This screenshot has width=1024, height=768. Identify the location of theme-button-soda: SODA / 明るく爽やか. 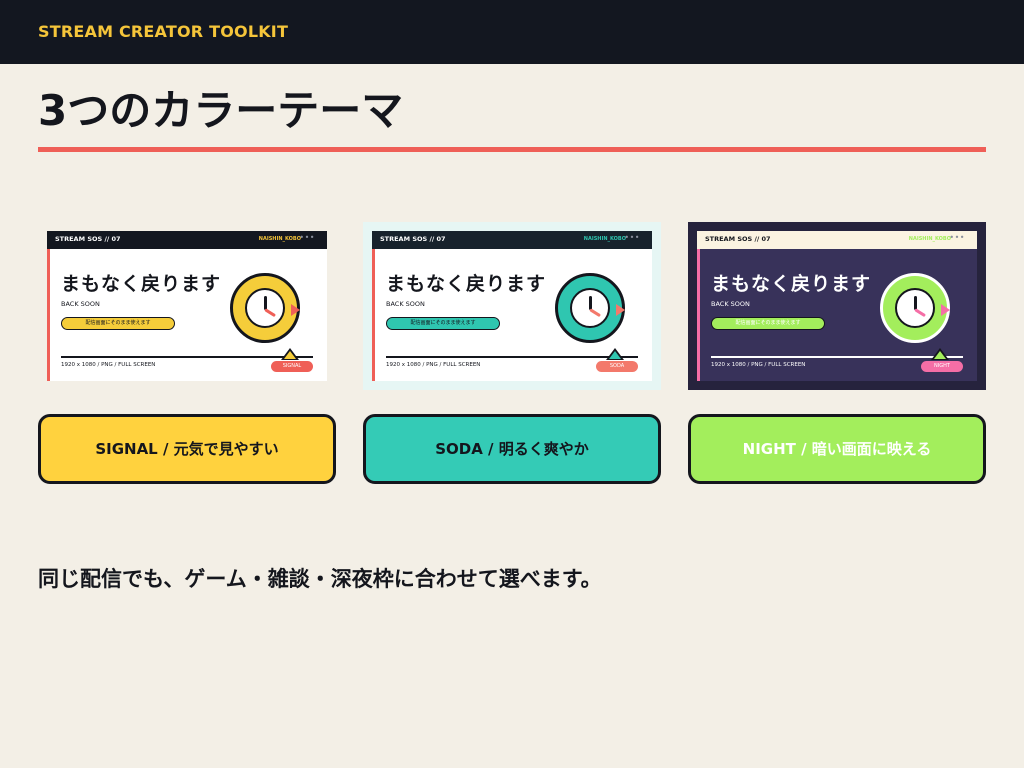
(512, 449).